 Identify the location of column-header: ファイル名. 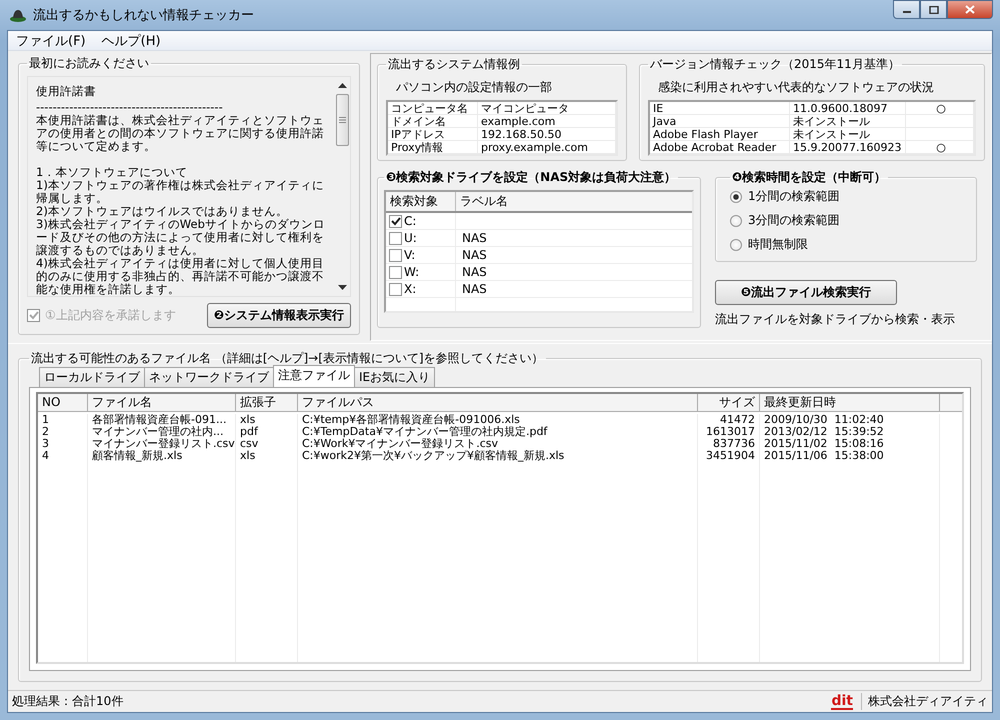
(162, 402).